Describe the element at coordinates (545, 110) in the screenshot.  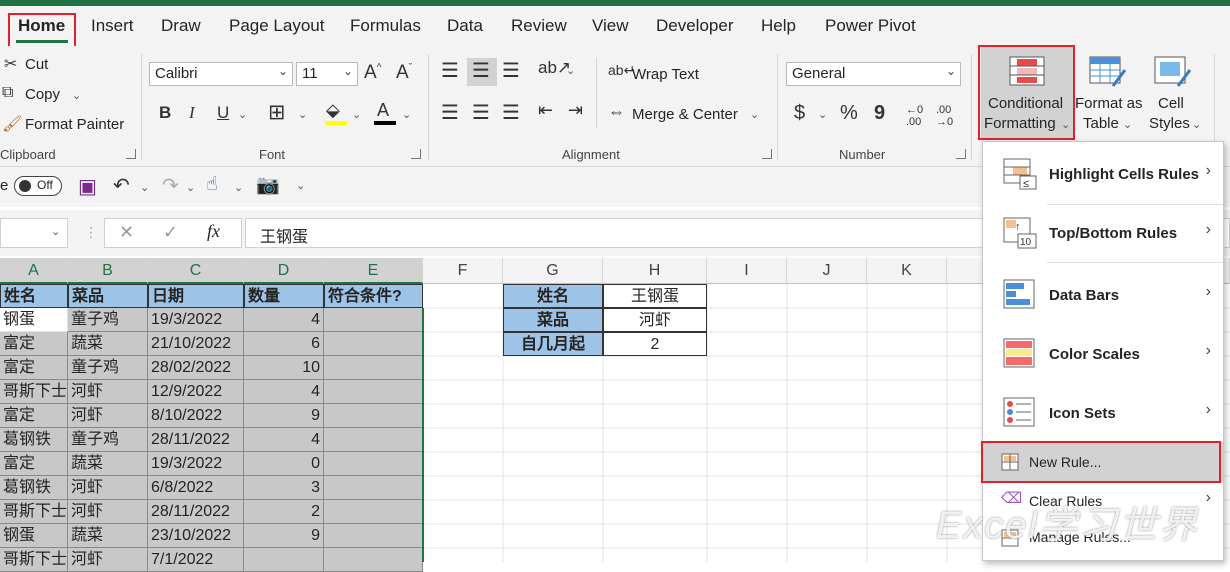
I see `decrease-indent-icon: ⇤` at that location.